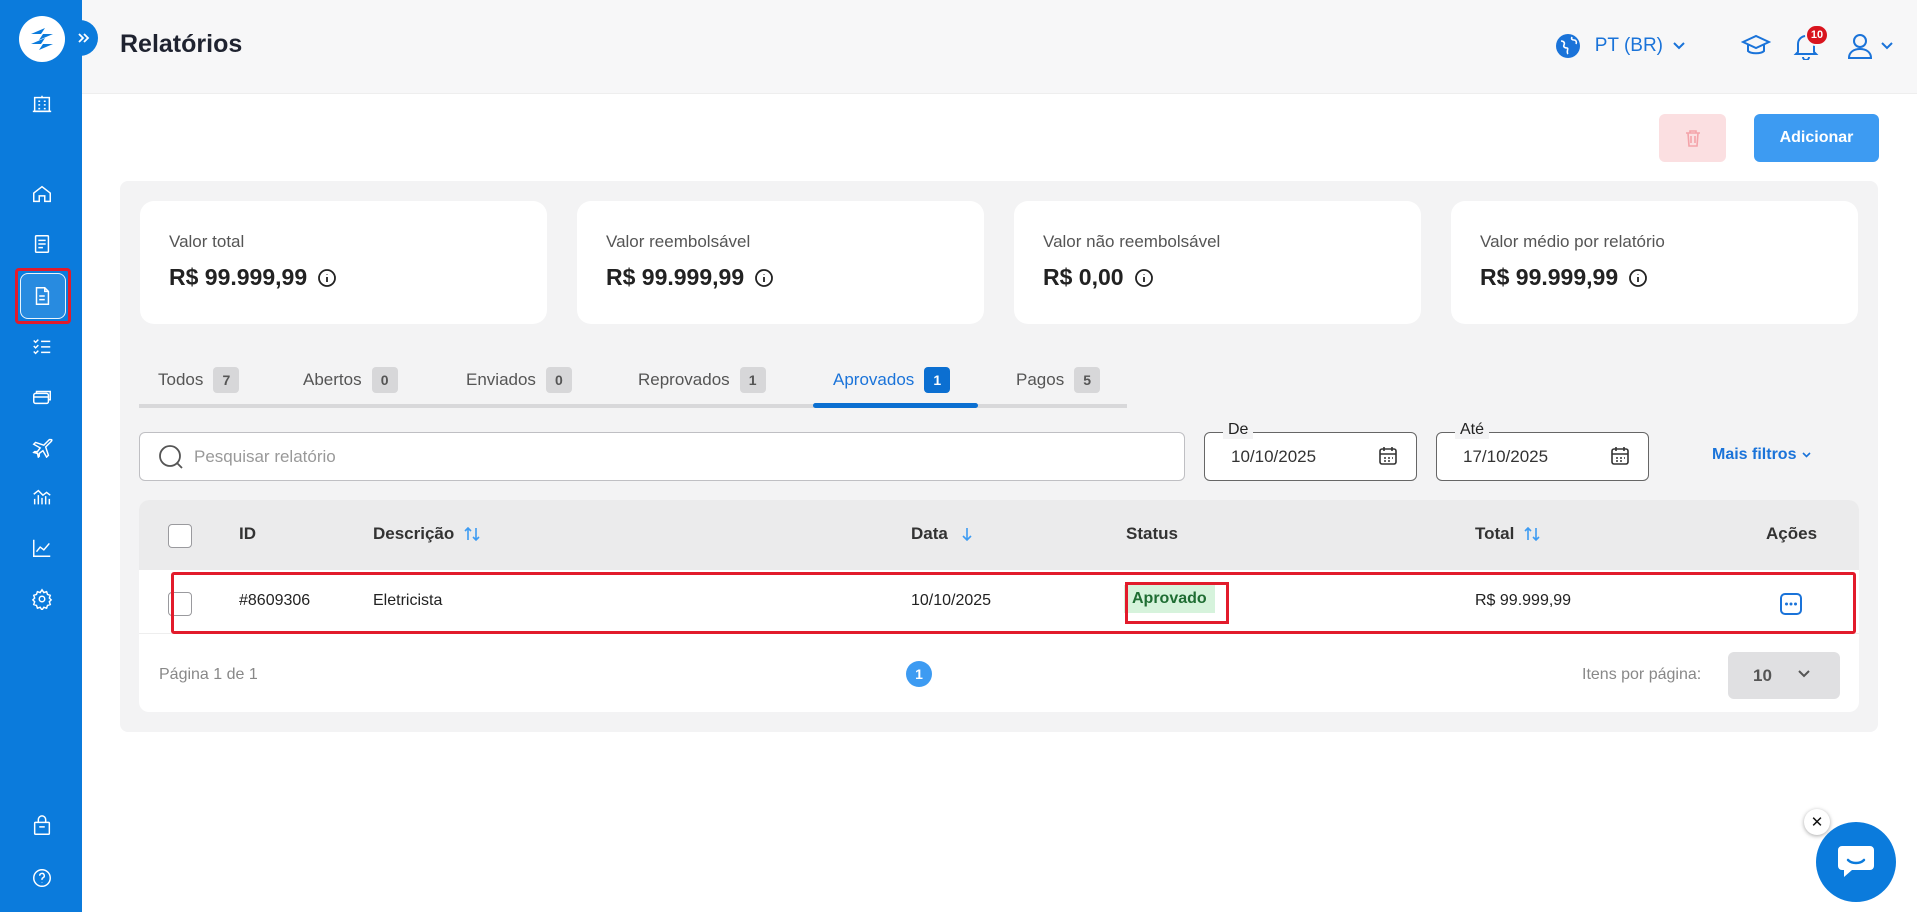 The image size is (1917, 912). Describe the element at coordinates (929, 533) in the screenshot. I see `column-label: Data` at that location.